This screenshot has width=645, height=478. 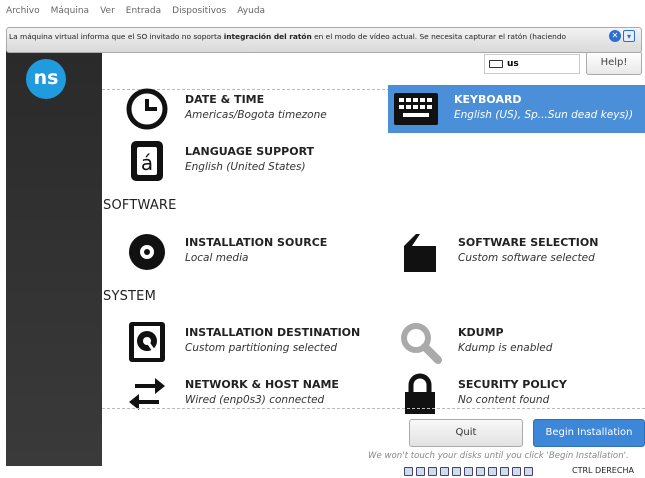 I want to click on spoke-title: LANGUAGE SUPPORT, so click(x=250, y=151).